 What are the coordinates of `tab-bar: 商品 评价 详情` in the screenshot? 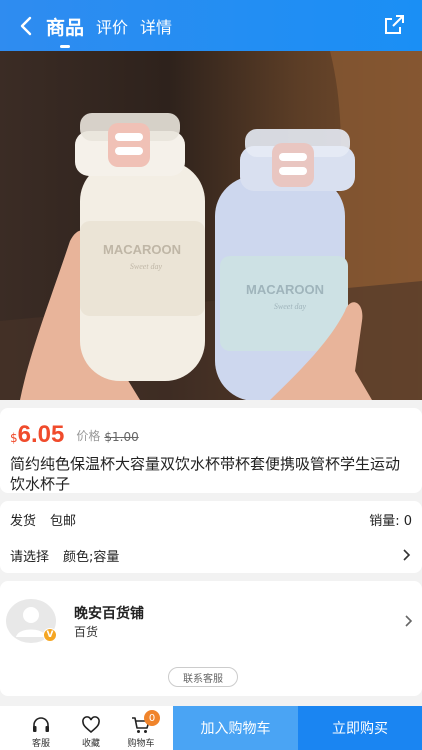 It's located at (115, 25).